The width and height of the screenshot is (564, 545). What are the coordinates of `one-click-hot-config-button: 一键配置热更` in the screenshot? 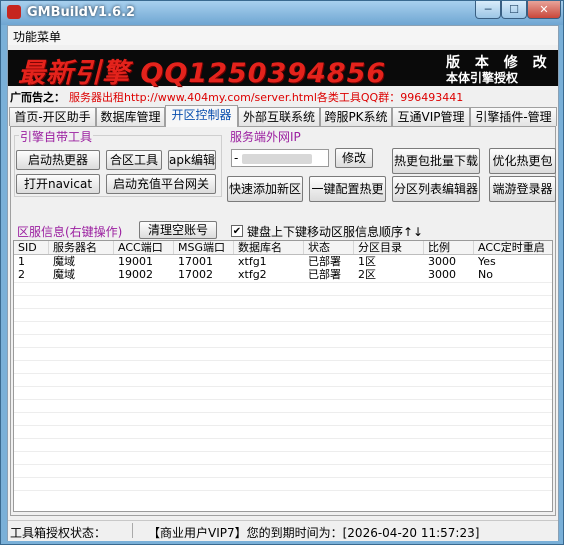 It's located at (347, 189).